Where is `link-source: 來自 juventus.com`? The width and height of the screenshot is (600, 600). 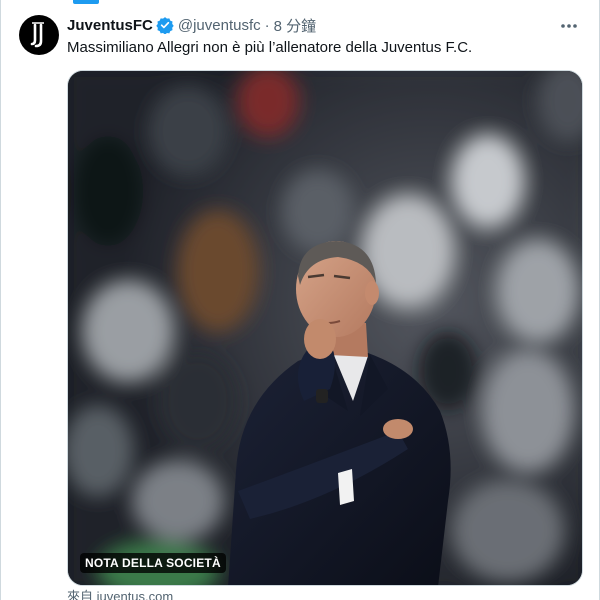
link-source: 來自 juventus.com is located at coordinates (120, 594).